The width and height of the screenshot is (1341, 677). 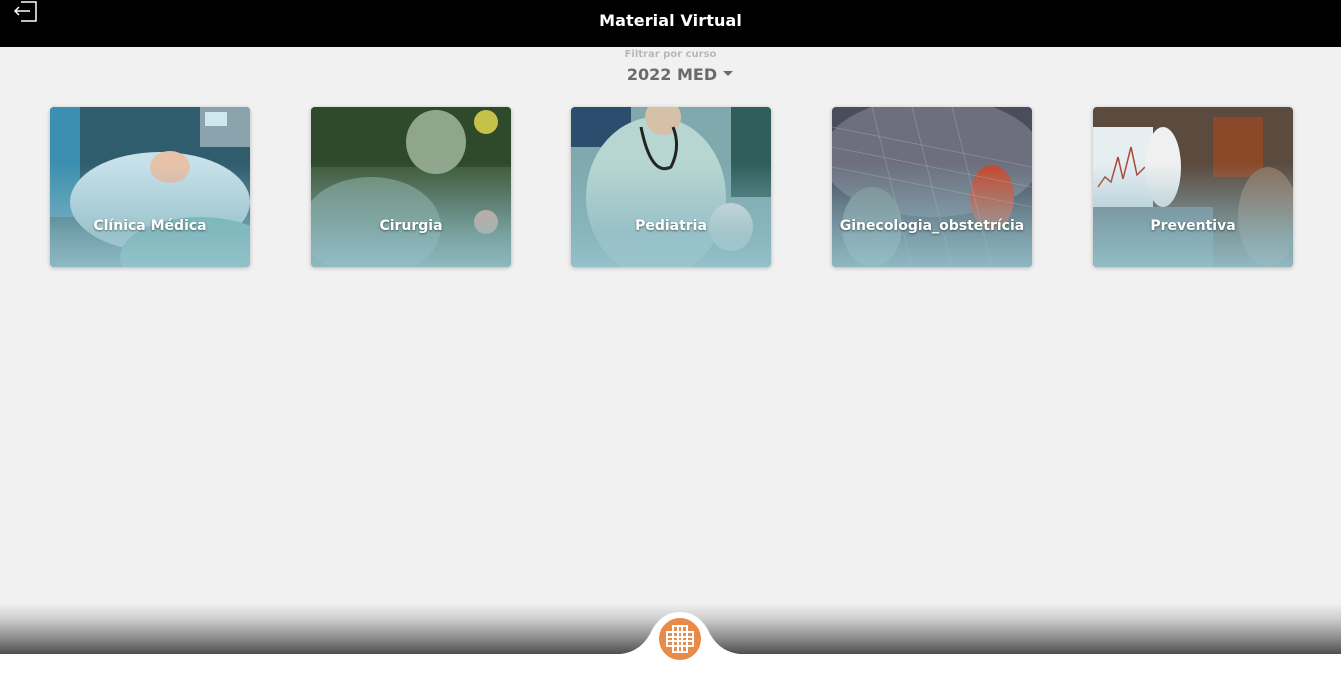 I want to click on card-cirurgia: Cirurgia, so click(x=411, y=187).